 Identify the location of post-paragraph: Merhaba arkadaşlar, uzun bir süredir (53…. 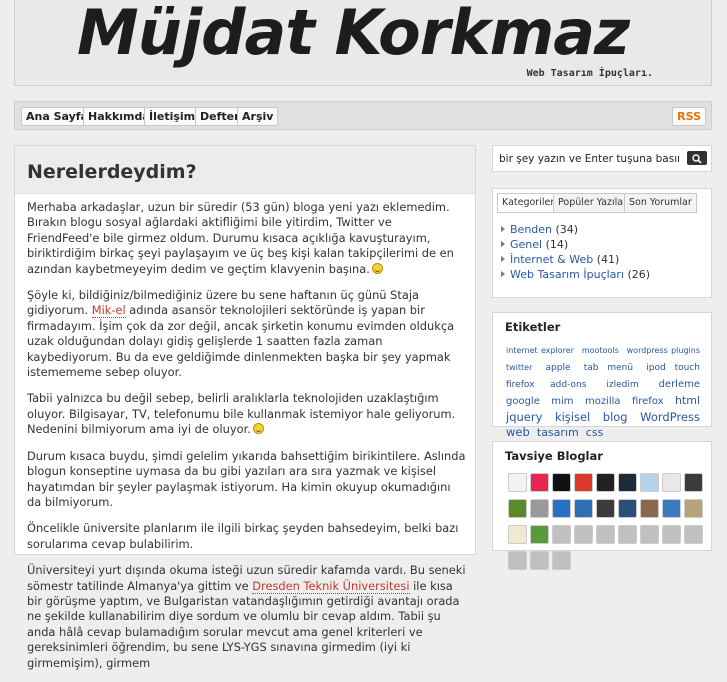
(247, 238).